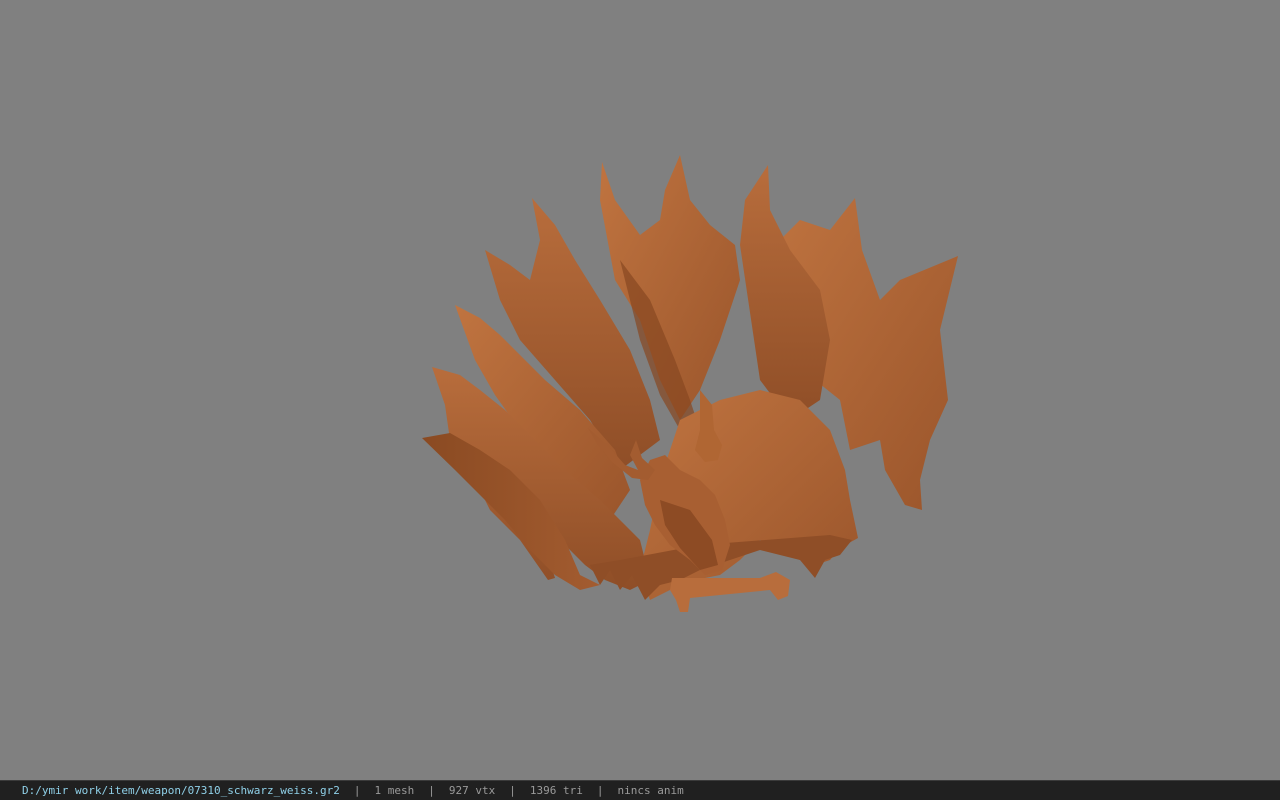 This screenshot has height=800, width=1280. I want to click on animation-status: nincs anim, so click(650, 790).